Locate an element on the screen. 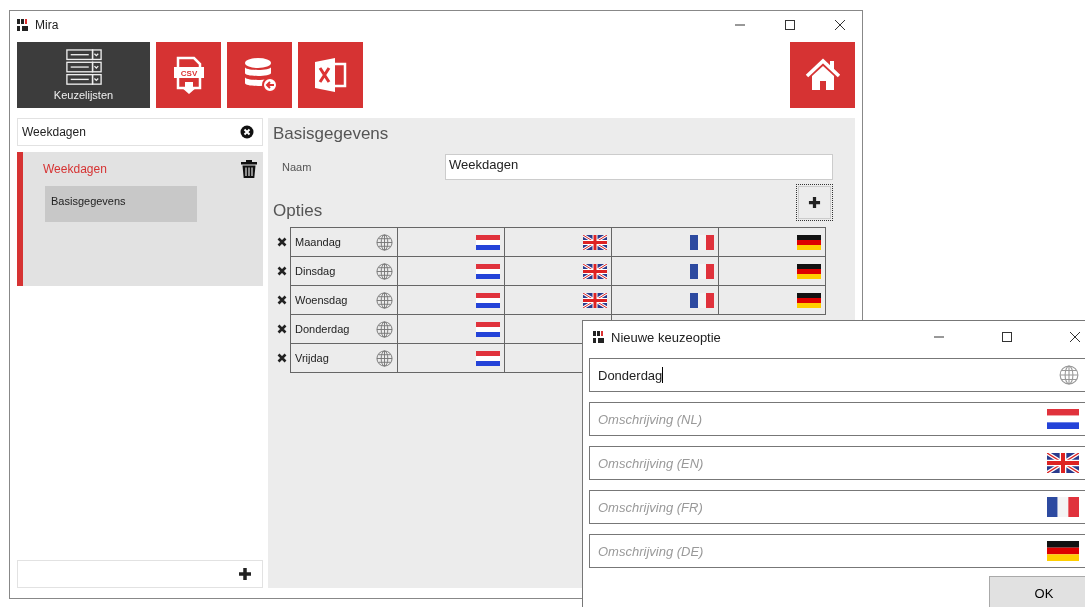  option-name-cell: Vrijdag is located at coordinates (344, 358).